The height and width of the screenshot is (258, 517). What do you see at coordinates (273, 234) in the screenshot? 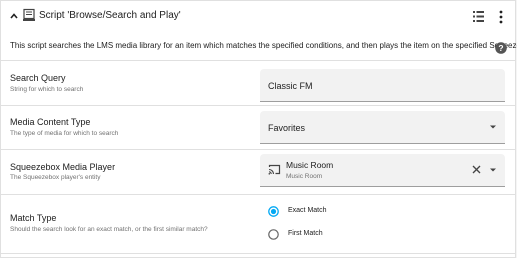
I see `first-match-radio` at bounding box center [273, 234].